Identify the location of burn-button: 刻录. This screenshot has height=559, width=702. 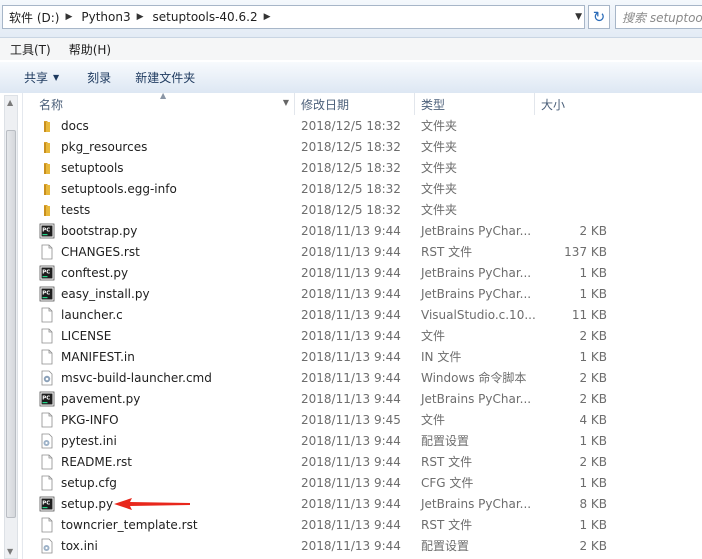
(95, 77).